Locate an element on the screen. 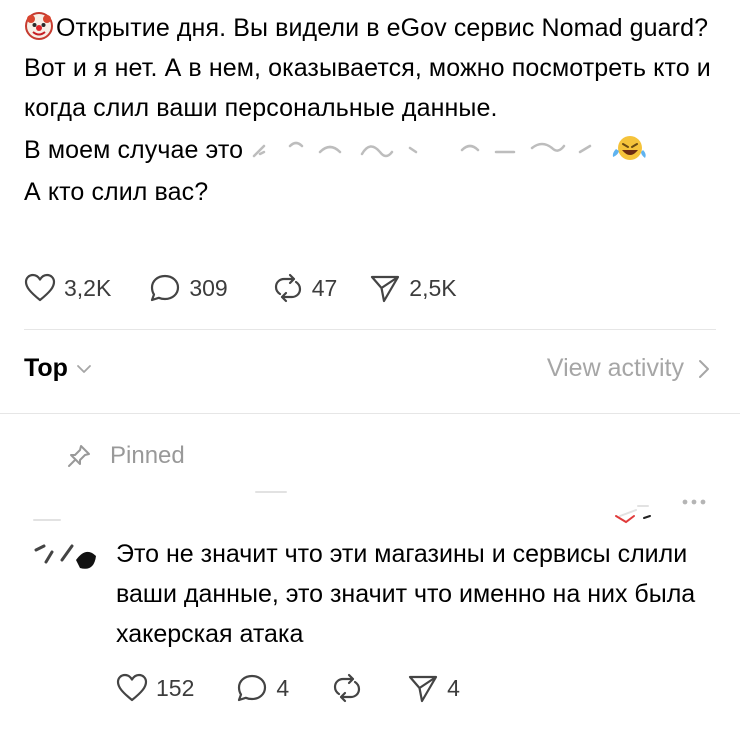 This screenshot has height=731, width=740. like-count: 3,2K is located at coordinates (88, 287).